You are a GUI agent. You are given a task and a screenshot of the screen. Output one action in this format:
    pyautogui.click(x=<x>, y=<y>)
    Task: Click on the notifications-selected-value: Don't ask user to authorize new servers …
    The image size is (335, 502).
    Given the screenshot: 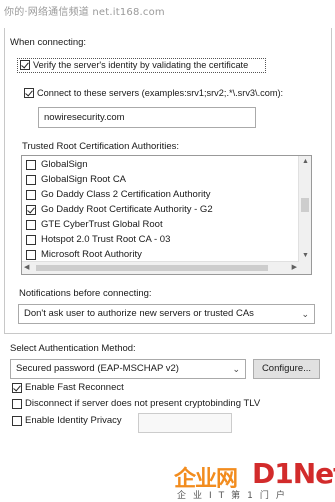 What is the action you would take?
    pyautogui.click(x=139, y=313)
    